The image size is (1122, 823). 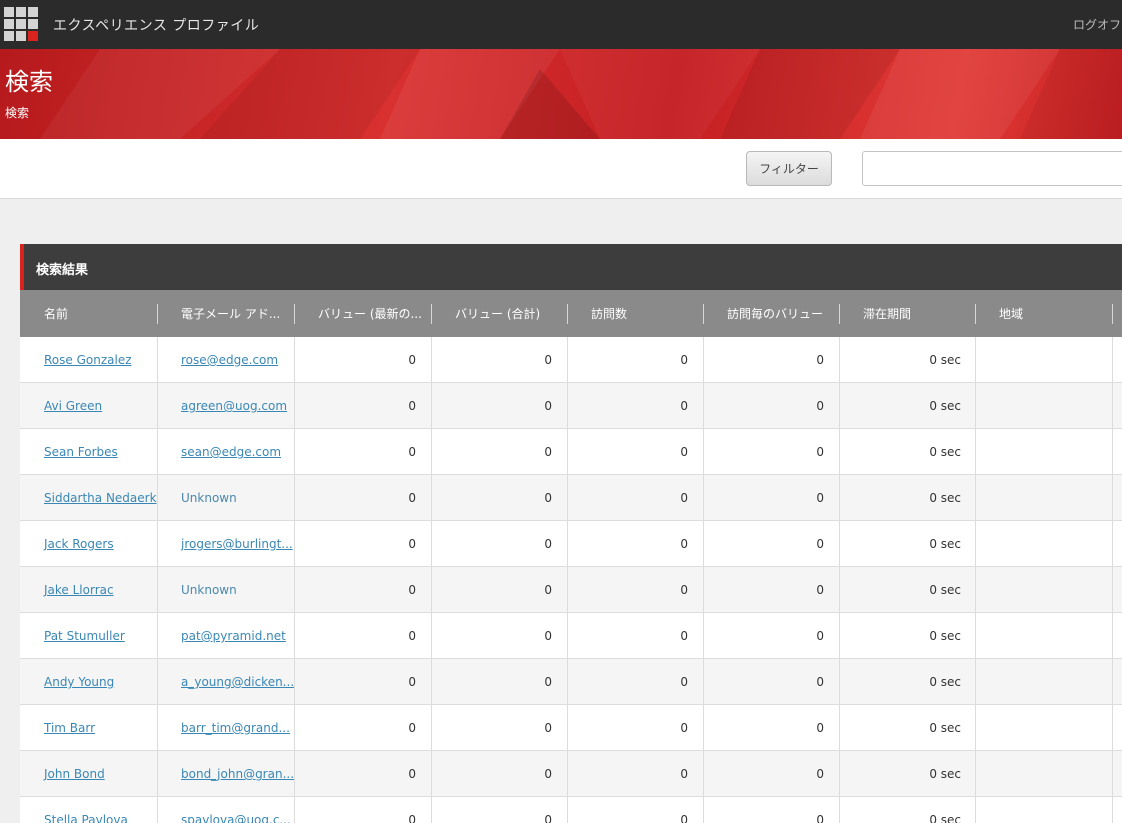 What do you see at coordinates (789, 168) in the screenshot?
I see `filter-button: フィルター` at bounding box center [789, 168].